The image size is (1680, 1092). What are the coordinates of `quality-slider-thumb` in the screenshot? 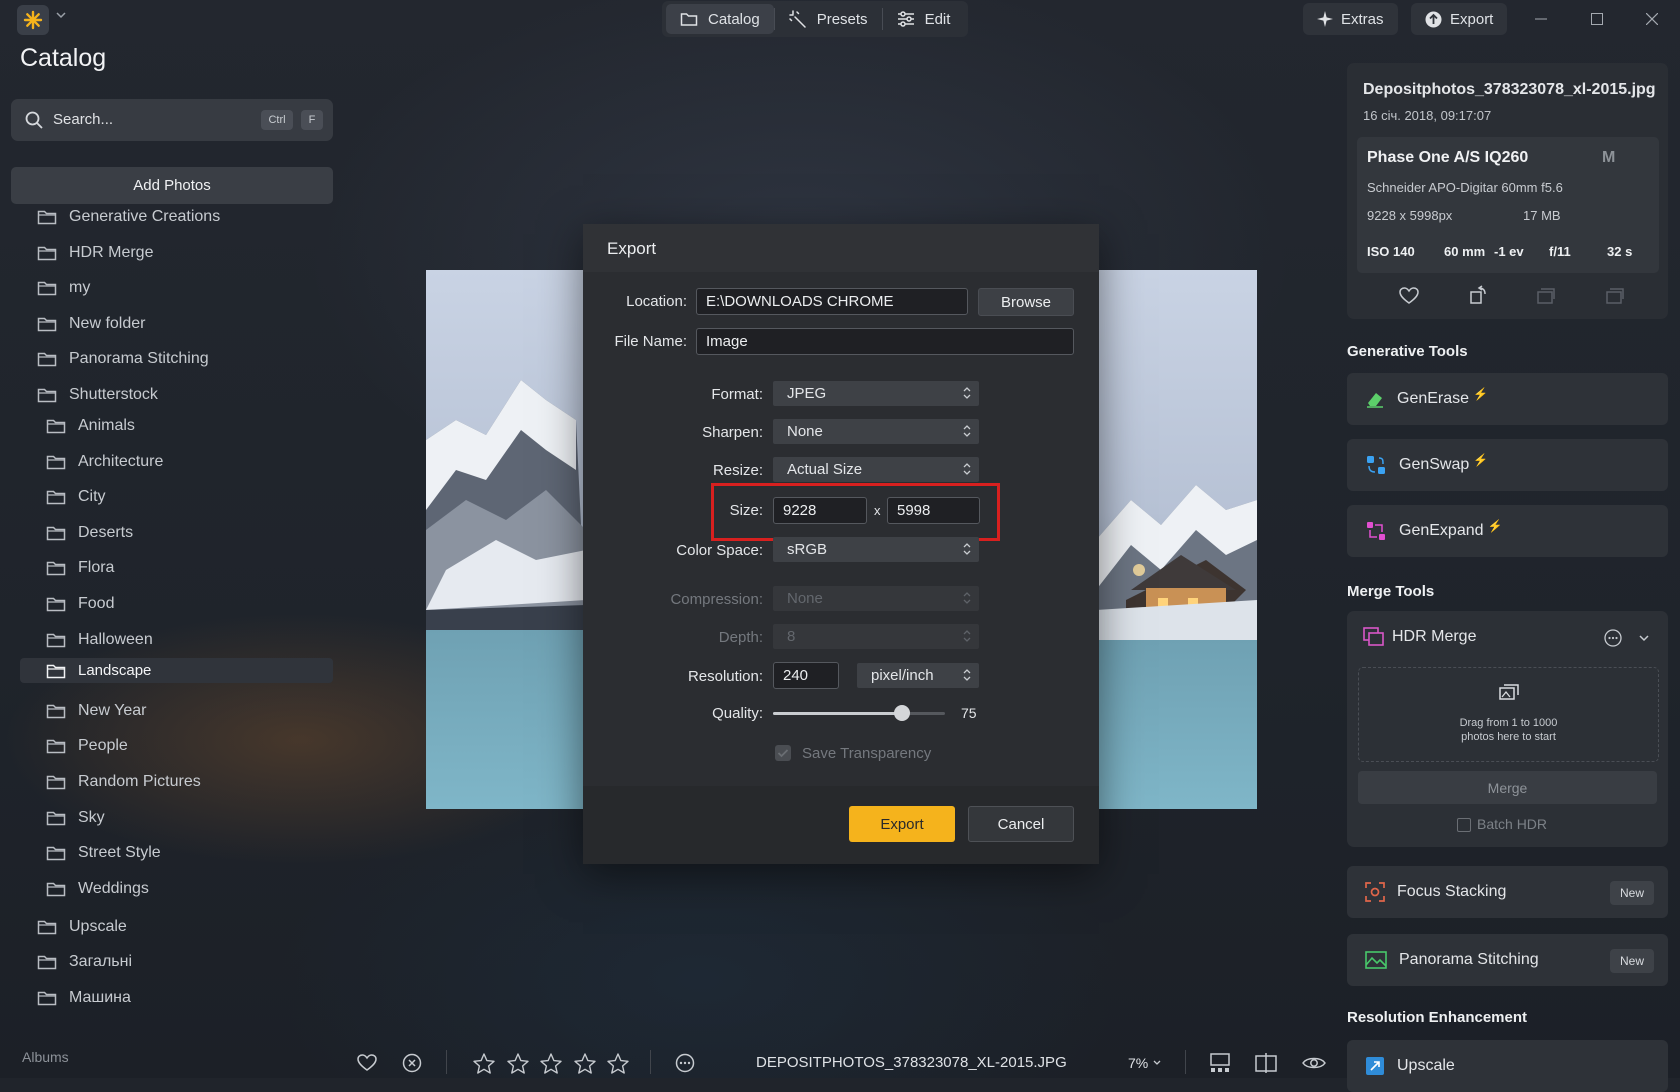 It's located at (902, 713).